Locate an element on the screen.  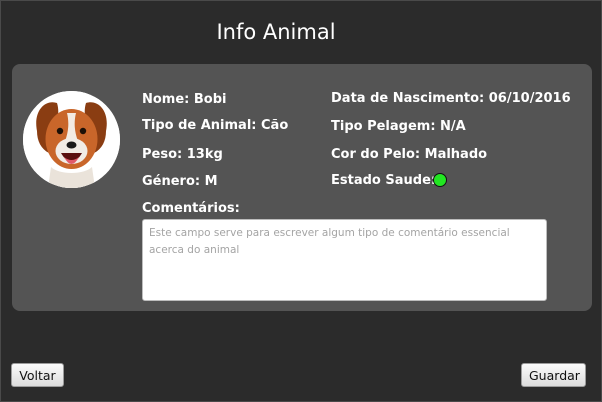
animal-avatar is located at coordinates (71, 139).